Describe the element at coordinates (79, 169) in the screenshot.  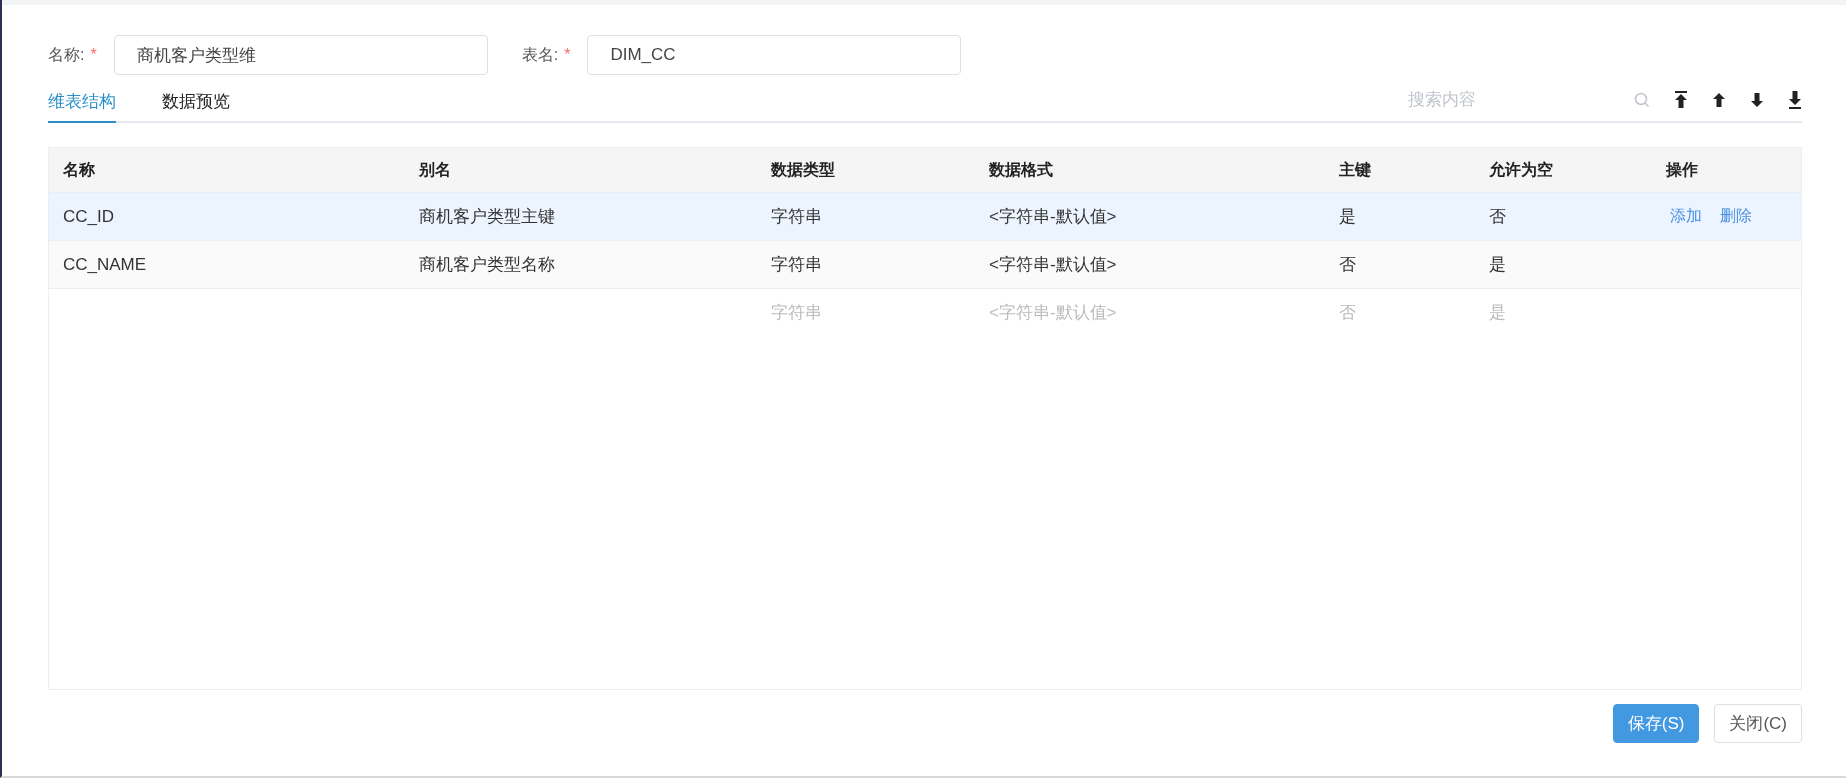
I see `column-header: 名称` at that location.